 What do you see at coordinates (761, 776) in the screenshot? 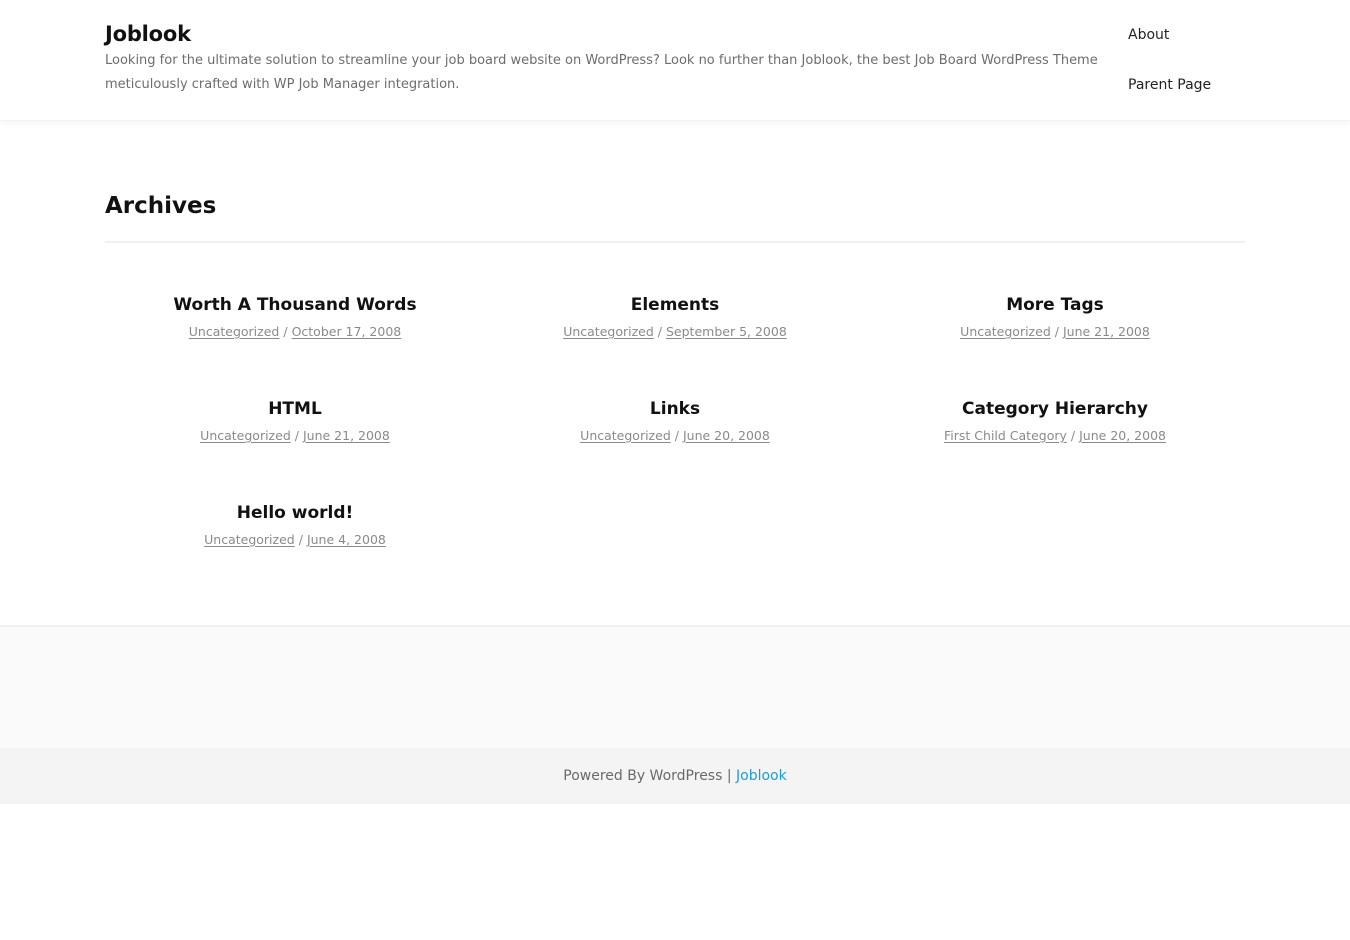
I see `theme-link: Joblook` at bounding box center [761, 776].